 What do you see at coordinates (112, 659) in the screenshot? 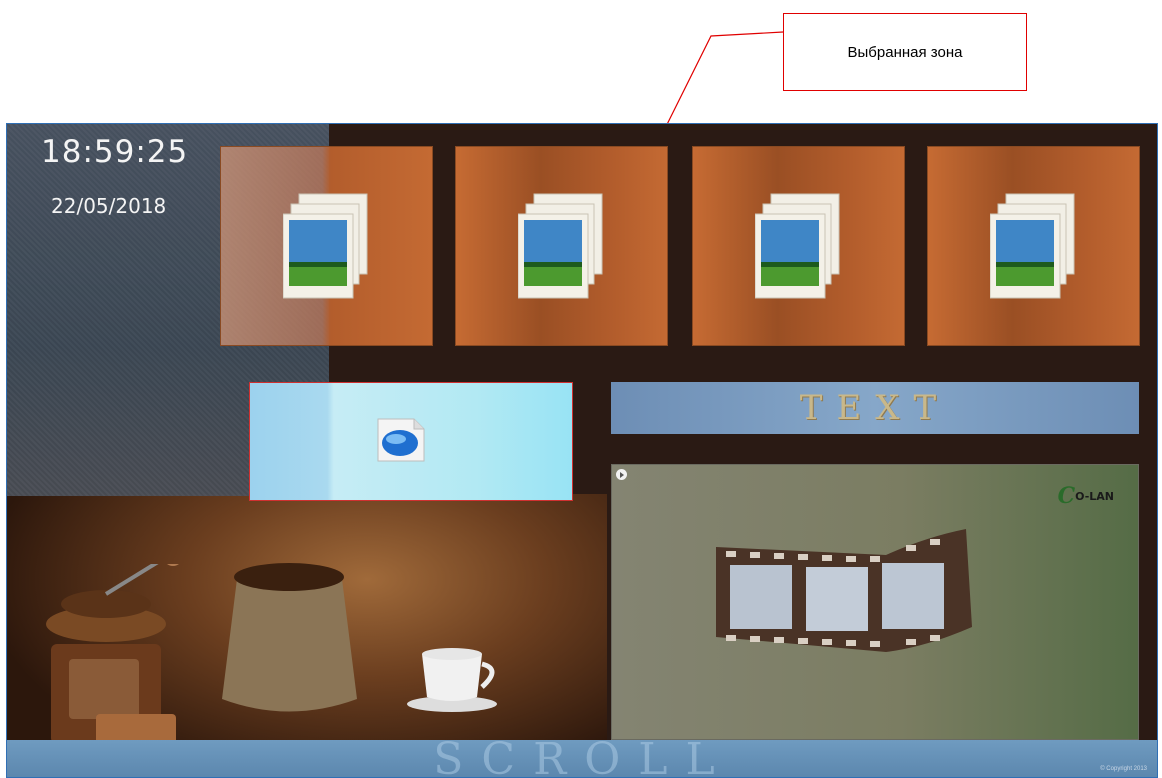
I see `coffee-grinder-image` at bounding box center [112, 659].